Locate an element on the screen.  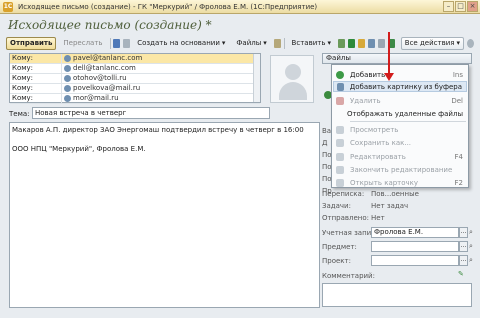
send-button: Отправить is located at coordinates (31, 43).